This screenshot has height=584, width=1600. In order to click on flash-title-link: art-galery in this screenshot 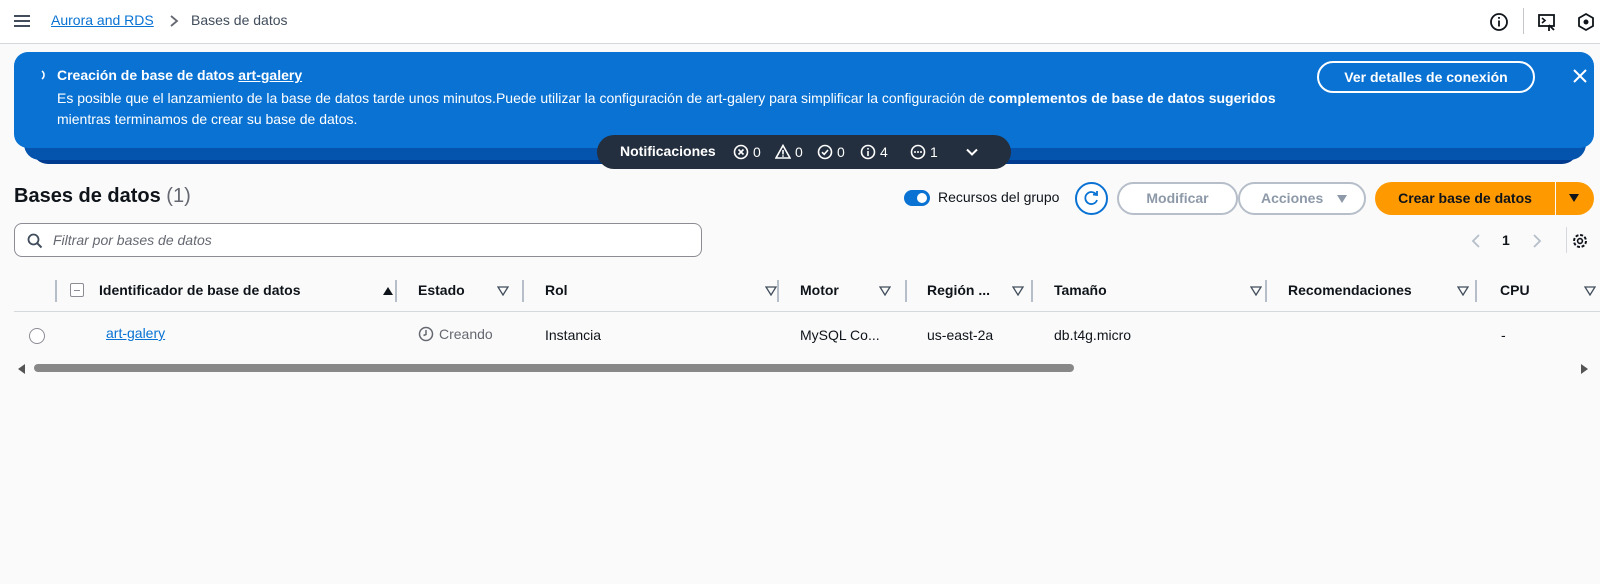, I will do `click(270, 75)`.